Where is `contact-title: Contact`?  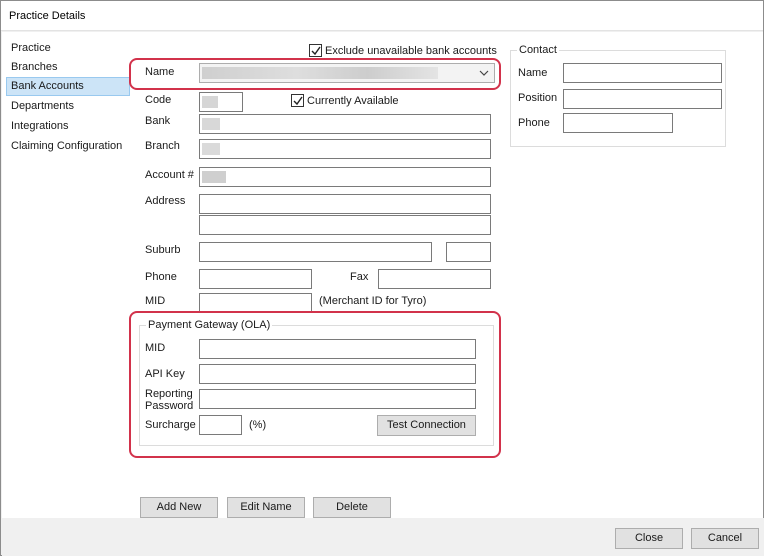 contact-title: Contact is located at coordinates (538, 50).